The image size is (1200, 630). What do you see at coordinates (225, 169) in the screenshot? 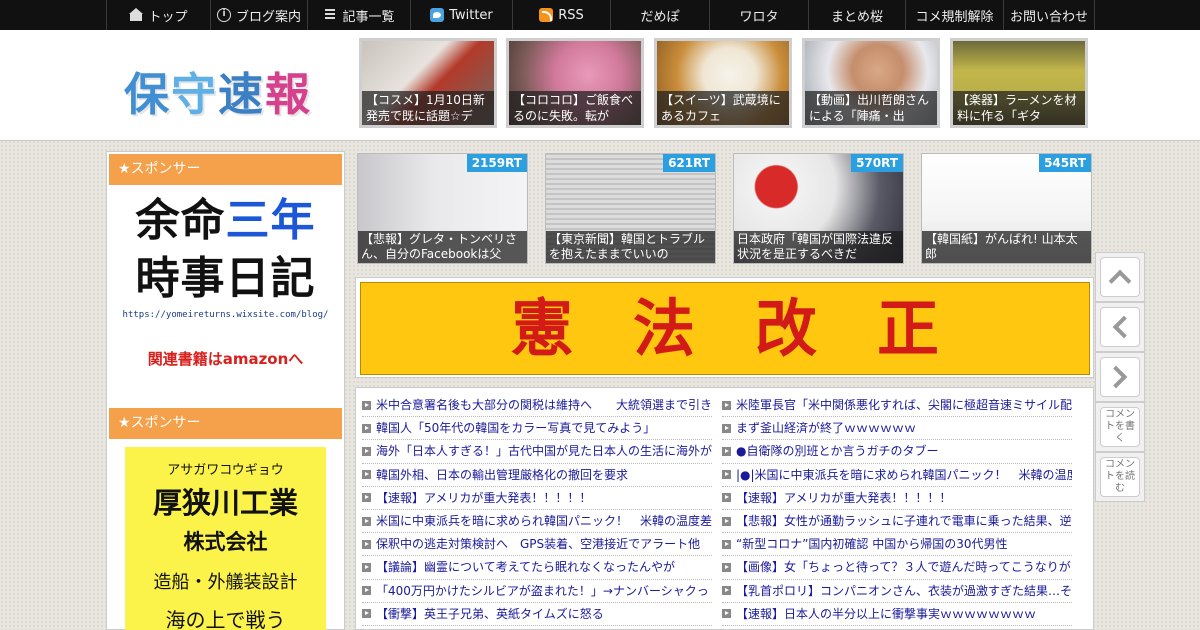
I see `sponsor-header: ★スポンサー` at bounding box center [225, 169].